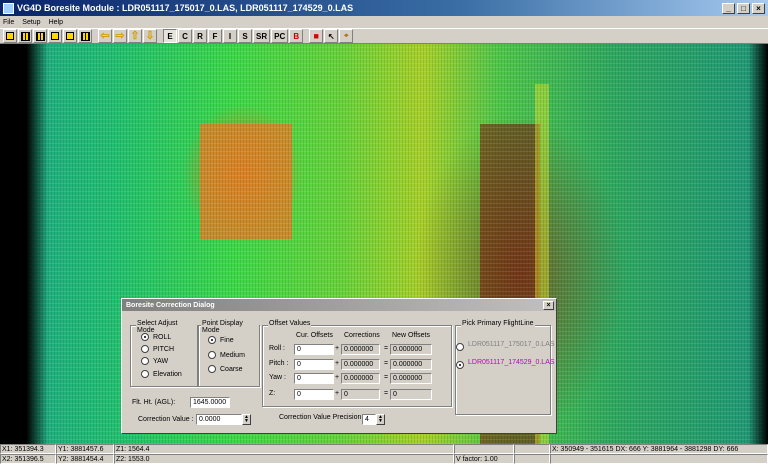 The width and height of the screenshot is (768, 464). What do you see at coordinates (170, 36) in the screenshot?
I see `tool-e-button: E` at bounding box center [170, 36].